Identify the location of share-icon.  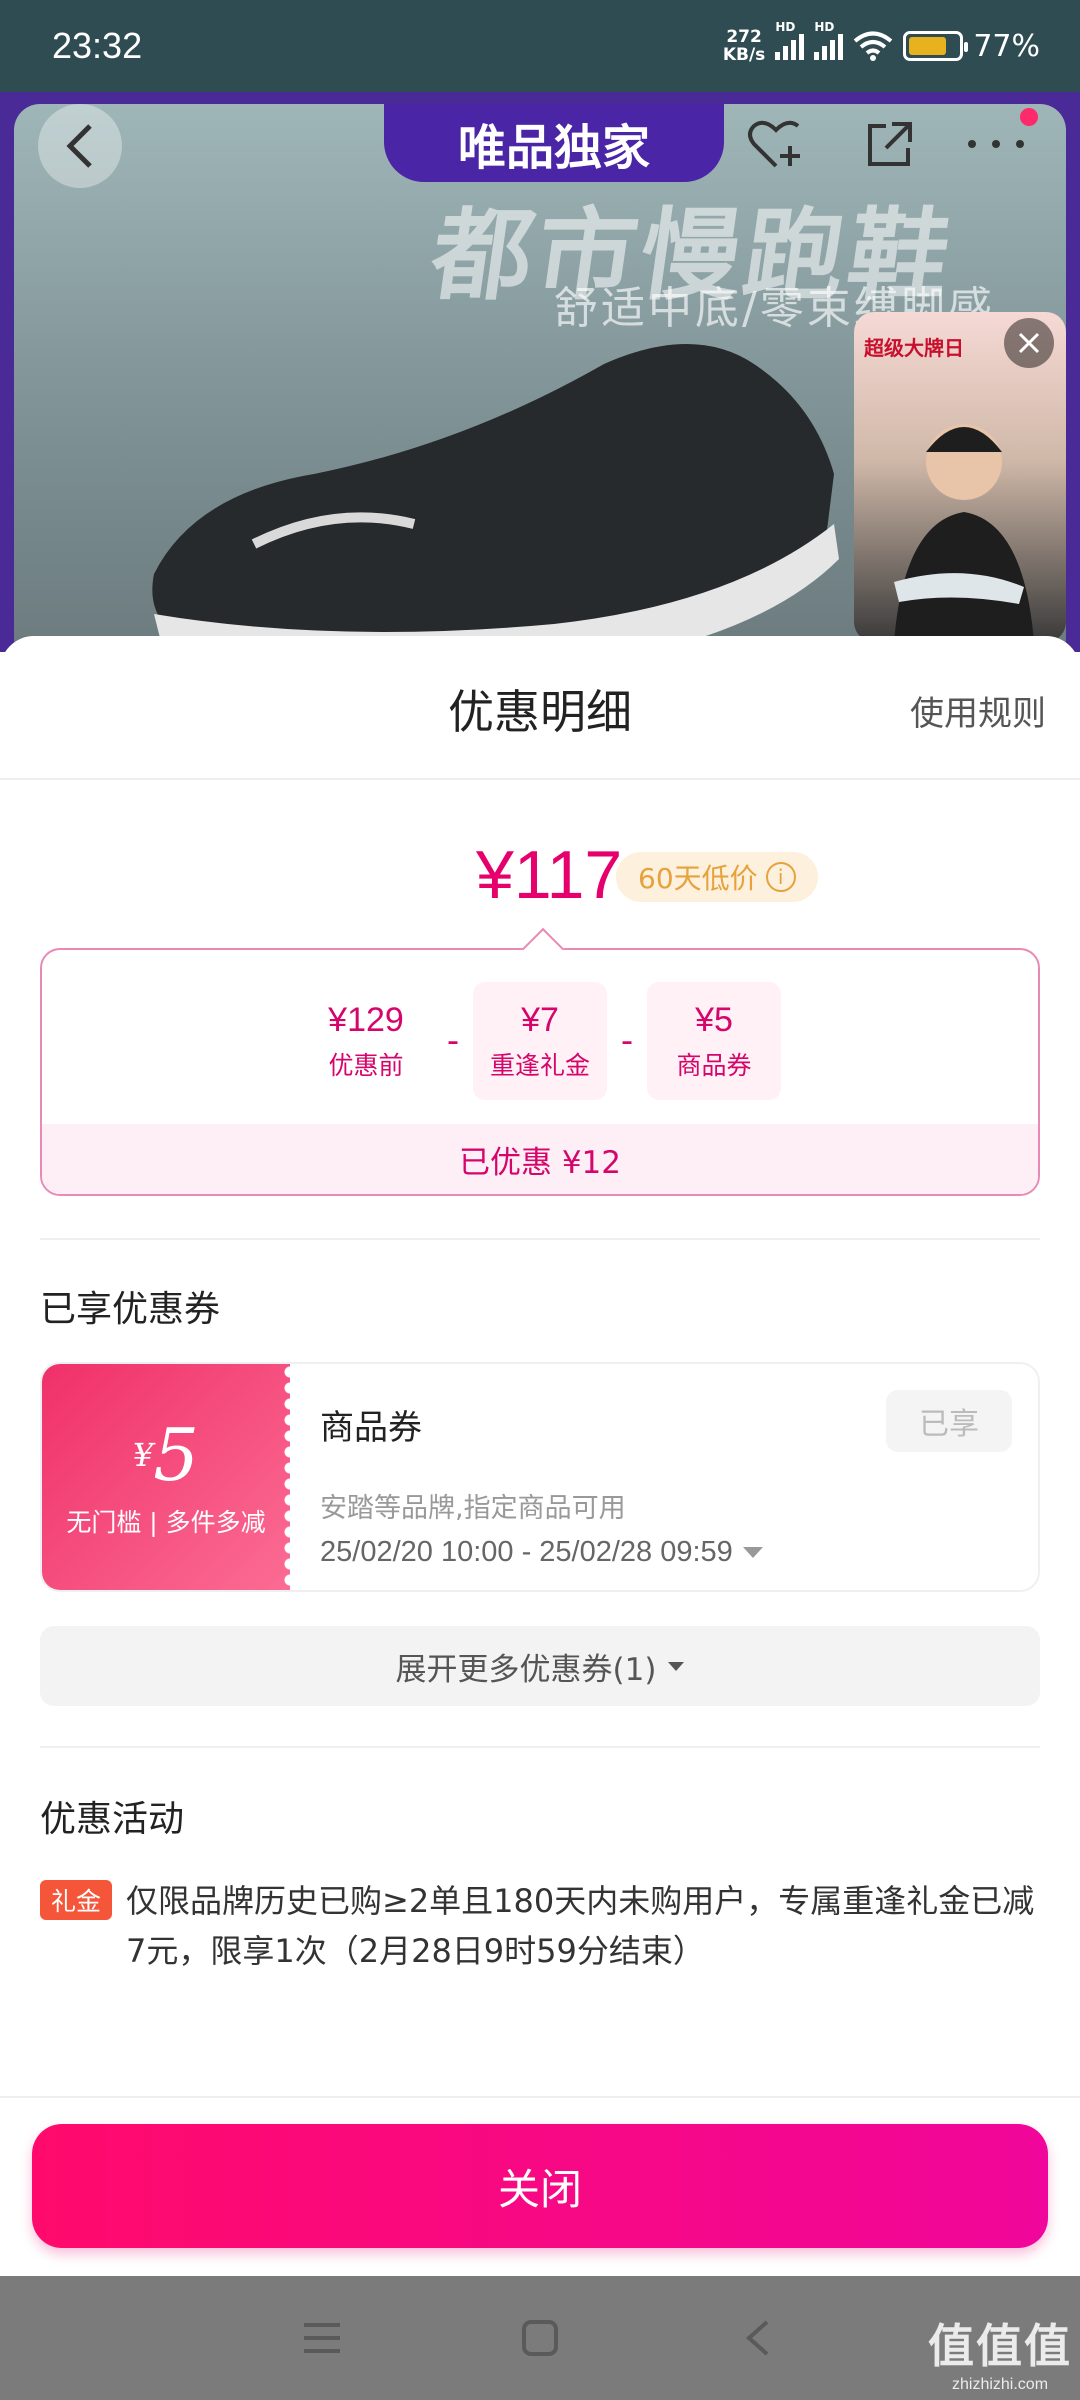
(890, 144).